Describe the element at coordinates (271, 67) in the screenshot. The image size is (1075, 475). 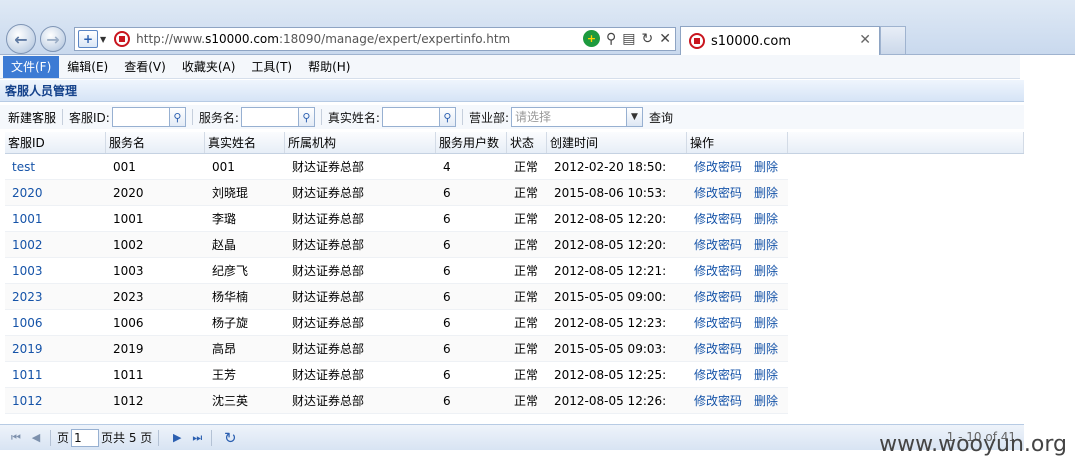
I see `menu-tools: 工具(T)` at that location.